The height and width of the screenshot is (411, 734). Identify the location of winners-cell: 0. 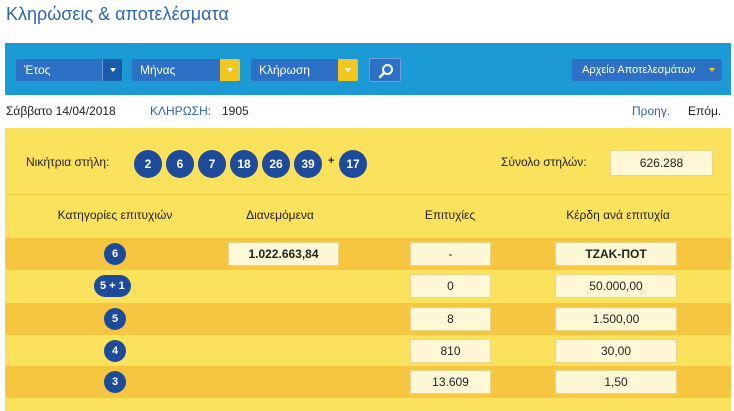
(450, 286).